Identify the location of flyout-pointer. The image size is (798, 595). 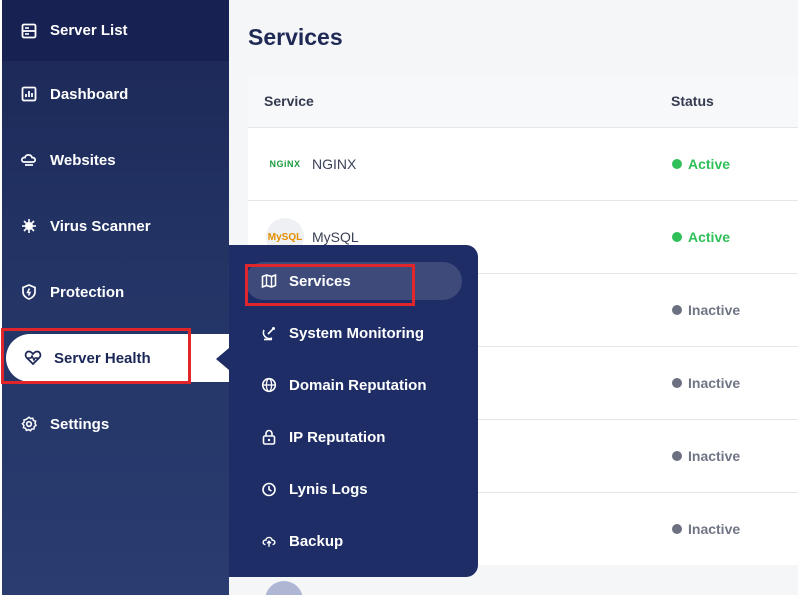
(222, 359).